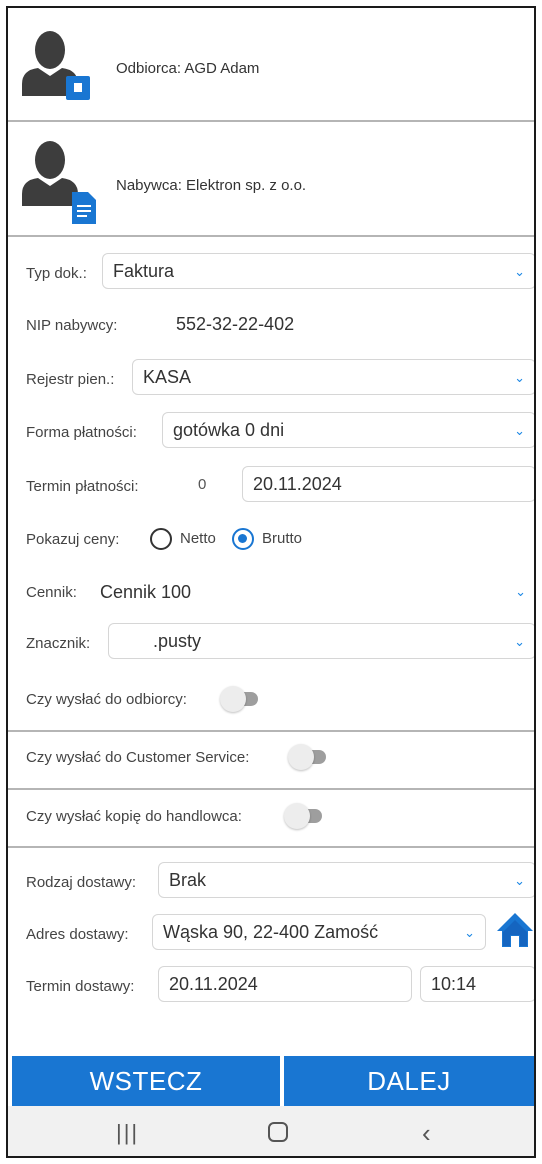 This screenshot has height=1164, width=542. I want to click on brutto-label: Brutto, so click(282, 538).